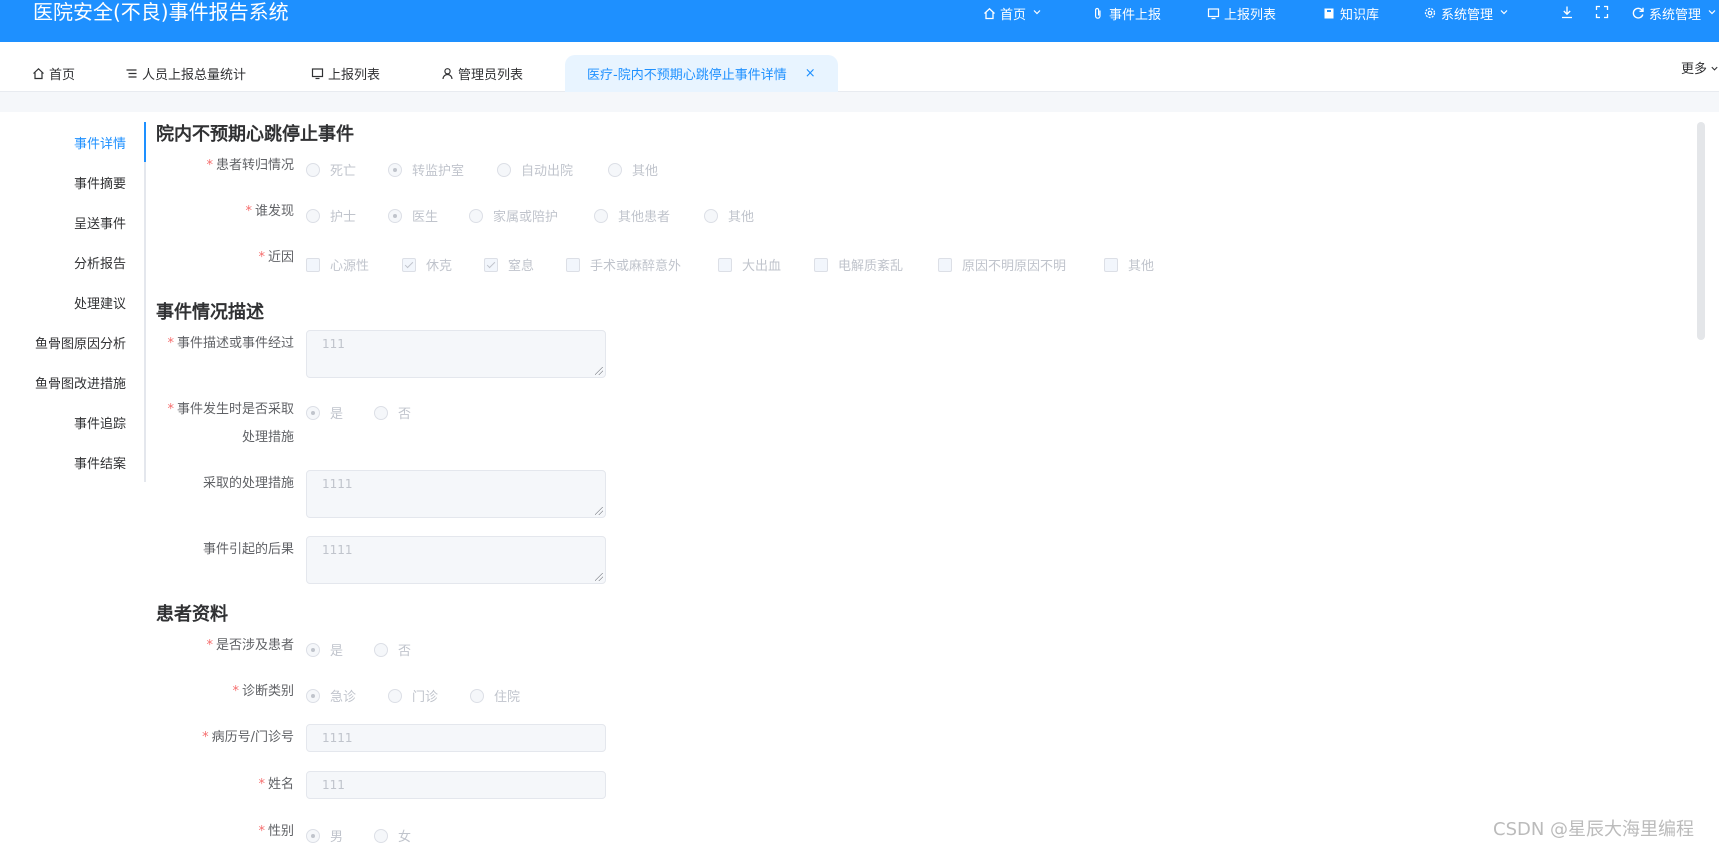  Describe the element at coordinates (255, 134) in the screenshot. I see `section-title-event: 院内不预期心跳停止事件` at that location.